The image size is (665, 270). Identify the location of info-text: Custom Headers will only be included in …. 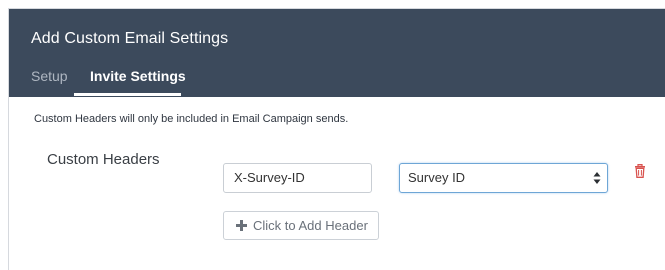
(191, 119).